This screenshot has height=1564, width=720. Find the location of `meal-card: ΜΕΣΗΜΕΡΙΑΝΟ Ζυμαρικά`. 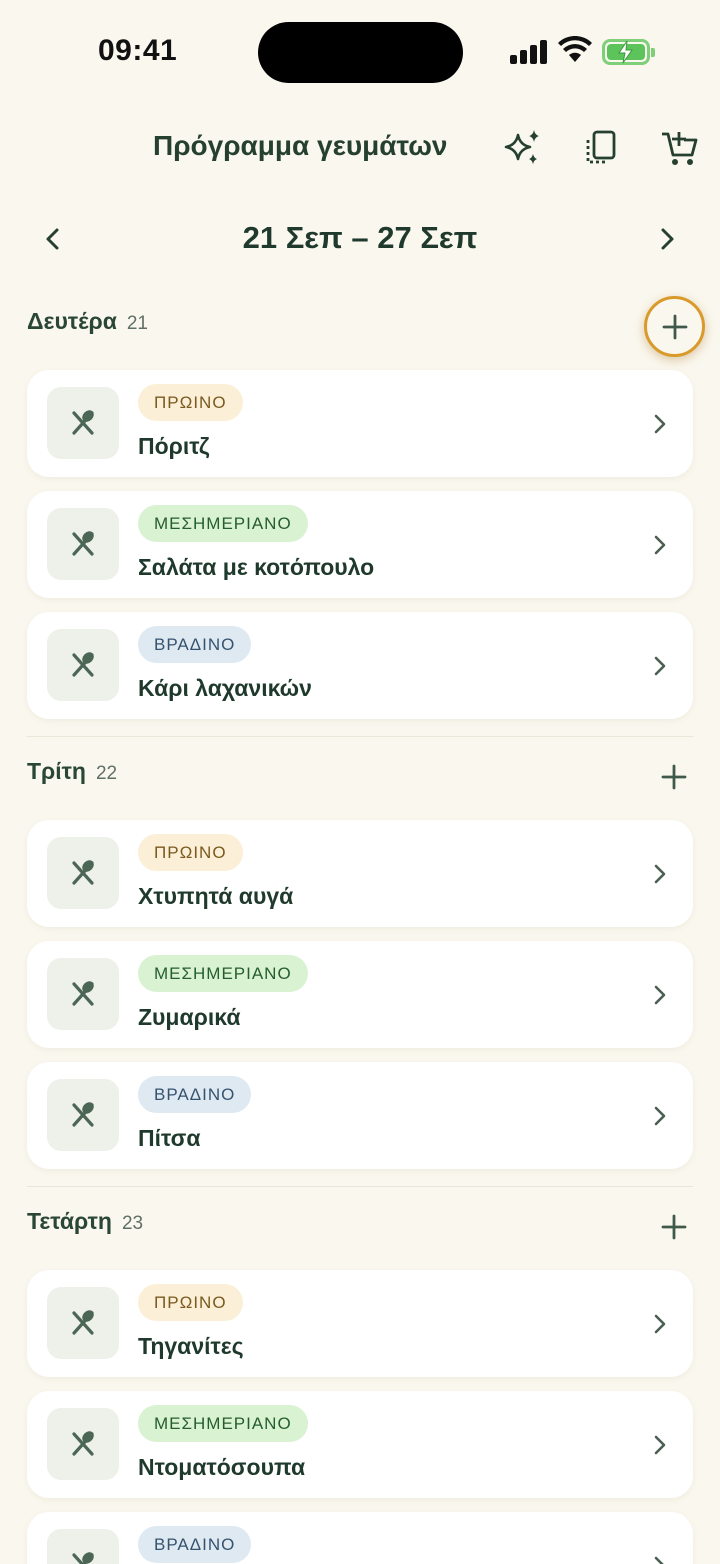

meal-card: ΜΕΣΗΜΕΡΙΑΝΟ Ζυμαρικά is located at coordinates (360, 994).